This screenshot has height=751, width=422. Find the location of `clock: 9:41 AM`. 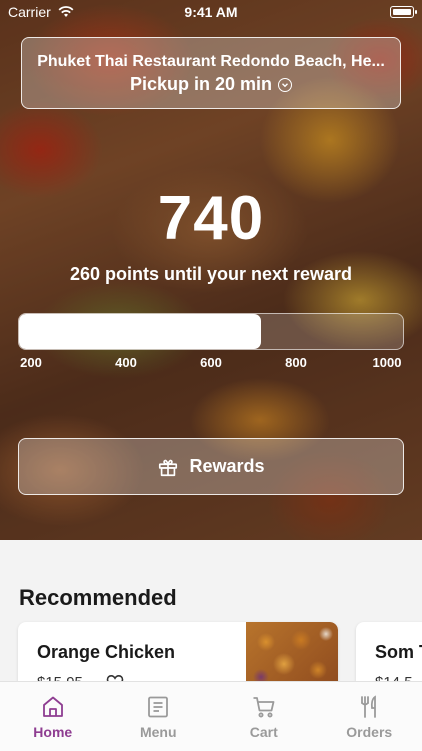

clock: 9:41 AM is located at coordinates (211, 12).